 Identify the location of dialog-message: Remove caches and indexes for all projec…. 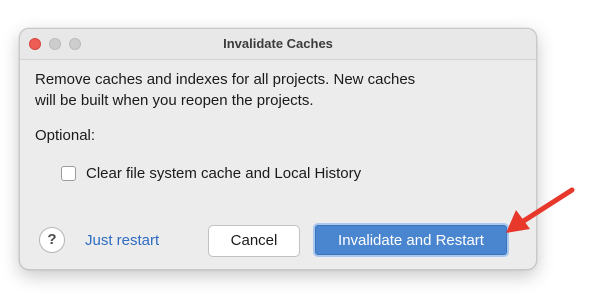
(275, 90).